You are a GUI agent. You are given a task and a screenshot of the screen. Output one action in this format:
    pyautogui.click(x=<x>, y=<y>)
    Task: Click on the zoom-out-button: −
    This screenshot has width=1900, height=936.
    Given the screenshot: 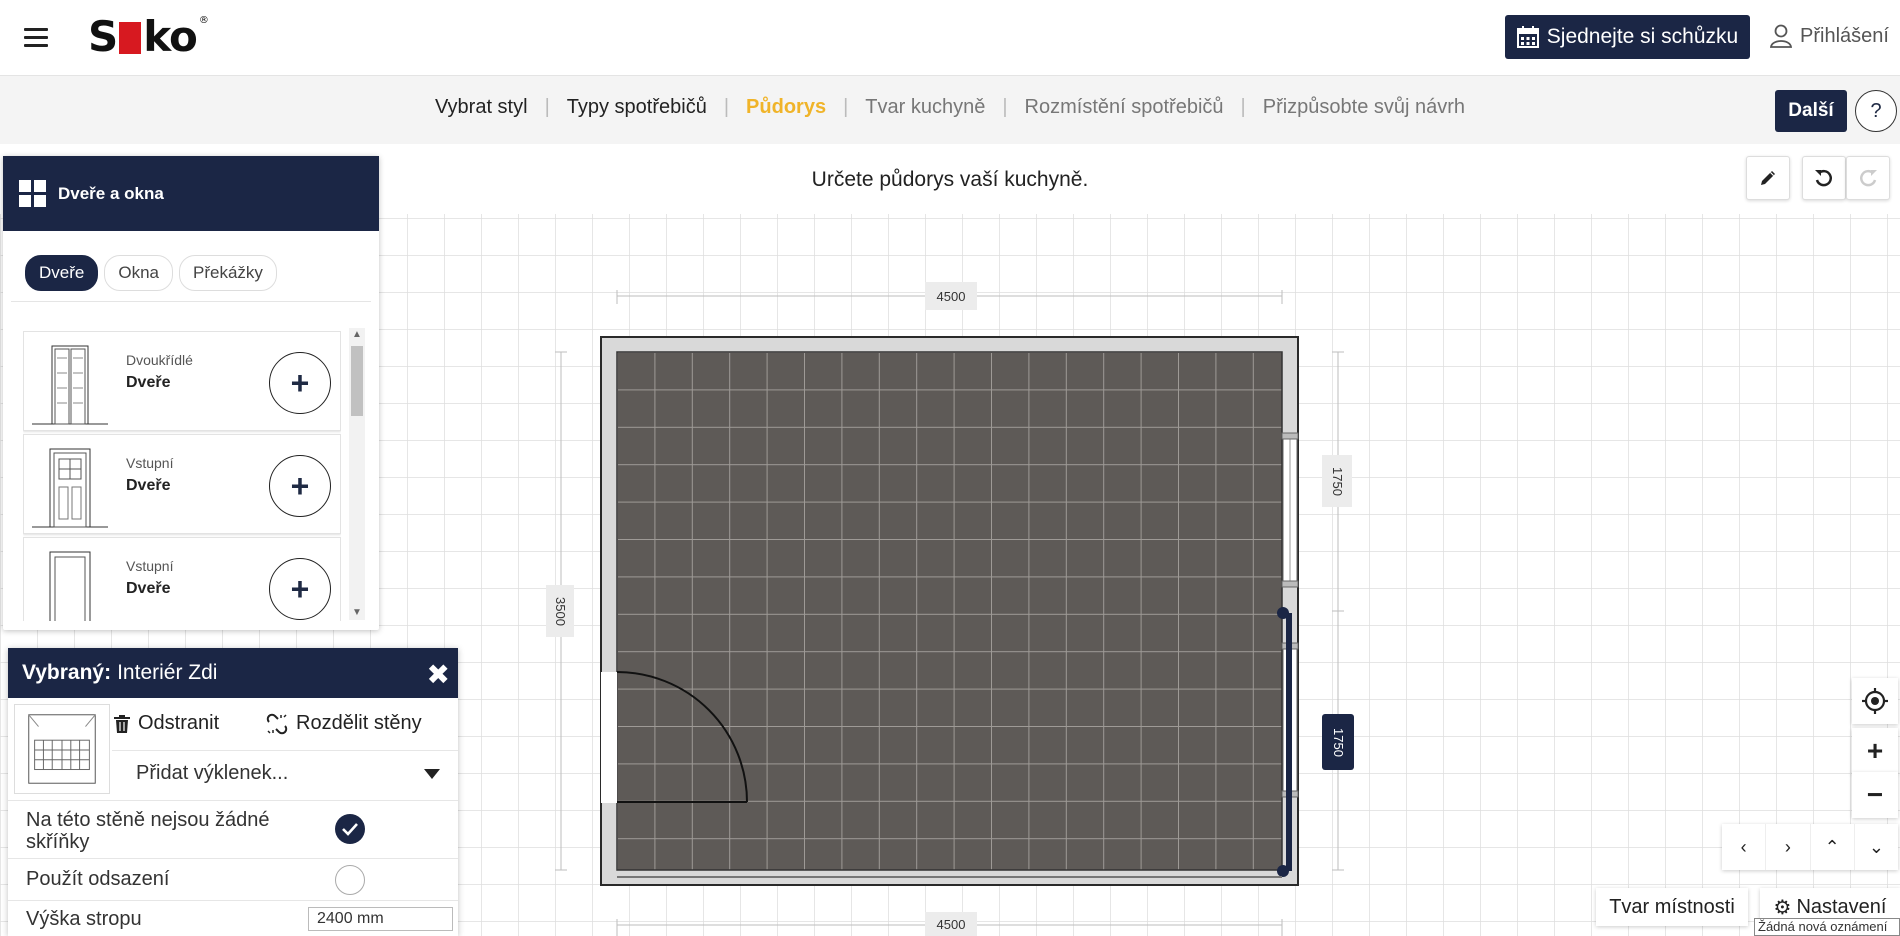 What is the action you would take?
    pyautogui.click(x=1875, y=795)
    